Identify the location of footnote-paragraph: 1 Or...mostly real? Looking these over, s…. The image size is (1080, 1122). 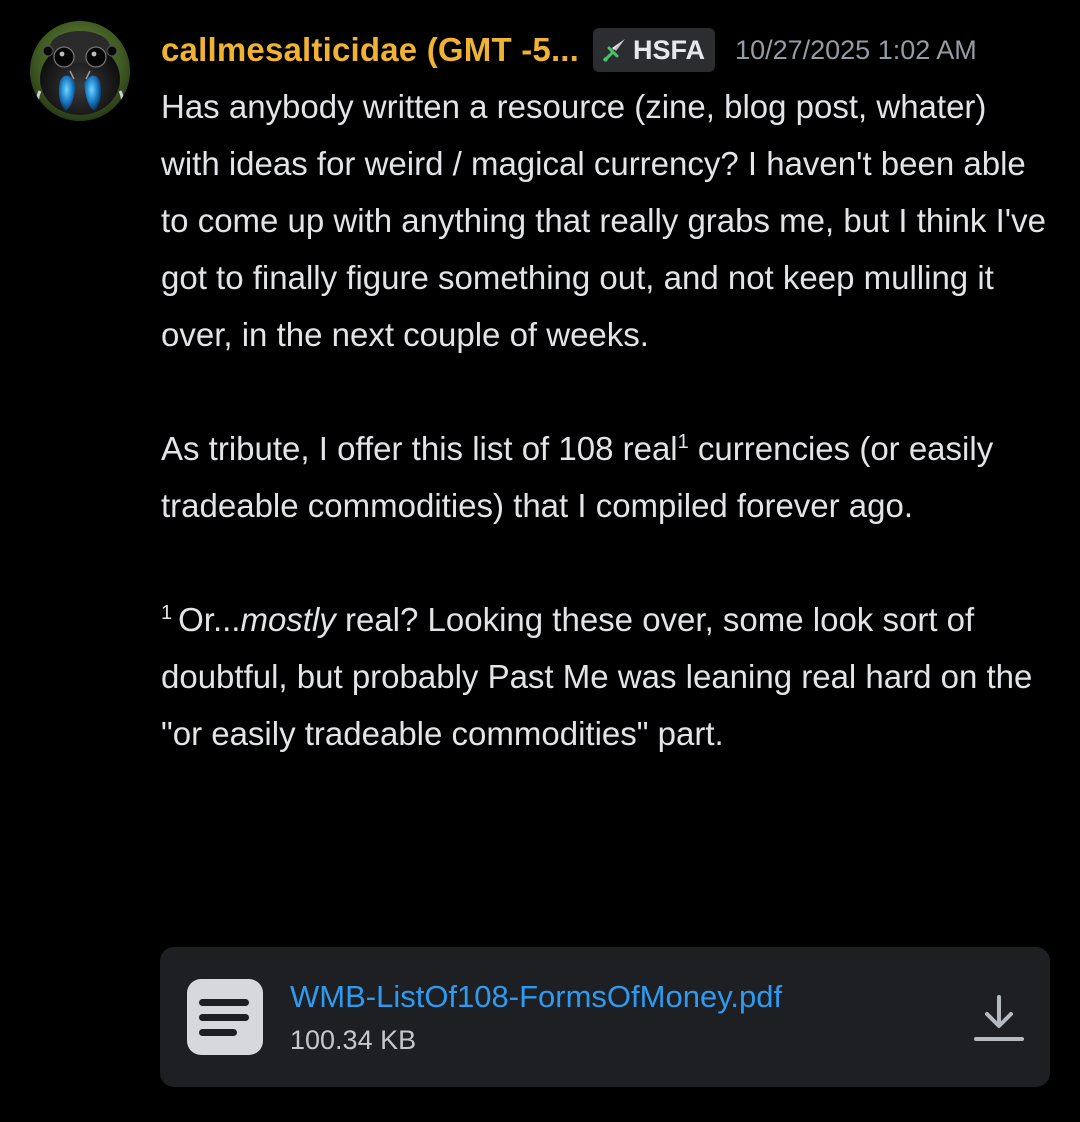
(606, 676).